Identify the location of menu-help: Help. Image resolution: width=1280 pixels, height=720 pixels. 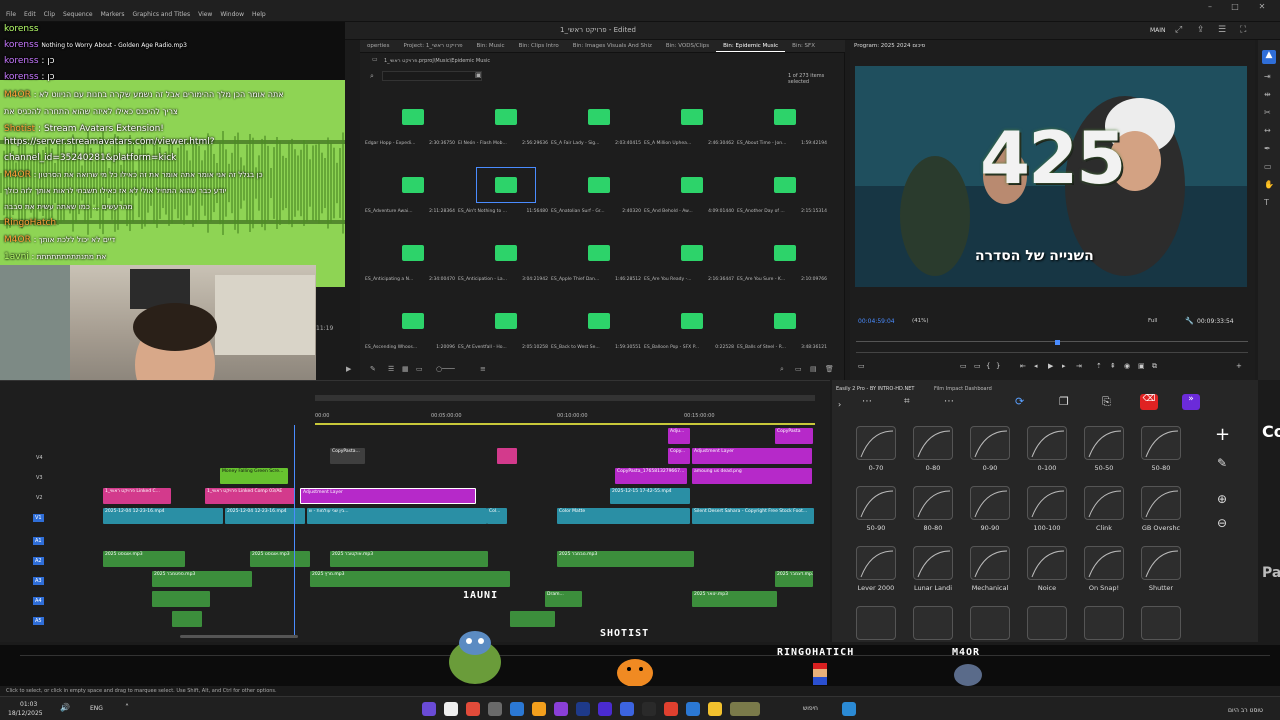
(259, 16).